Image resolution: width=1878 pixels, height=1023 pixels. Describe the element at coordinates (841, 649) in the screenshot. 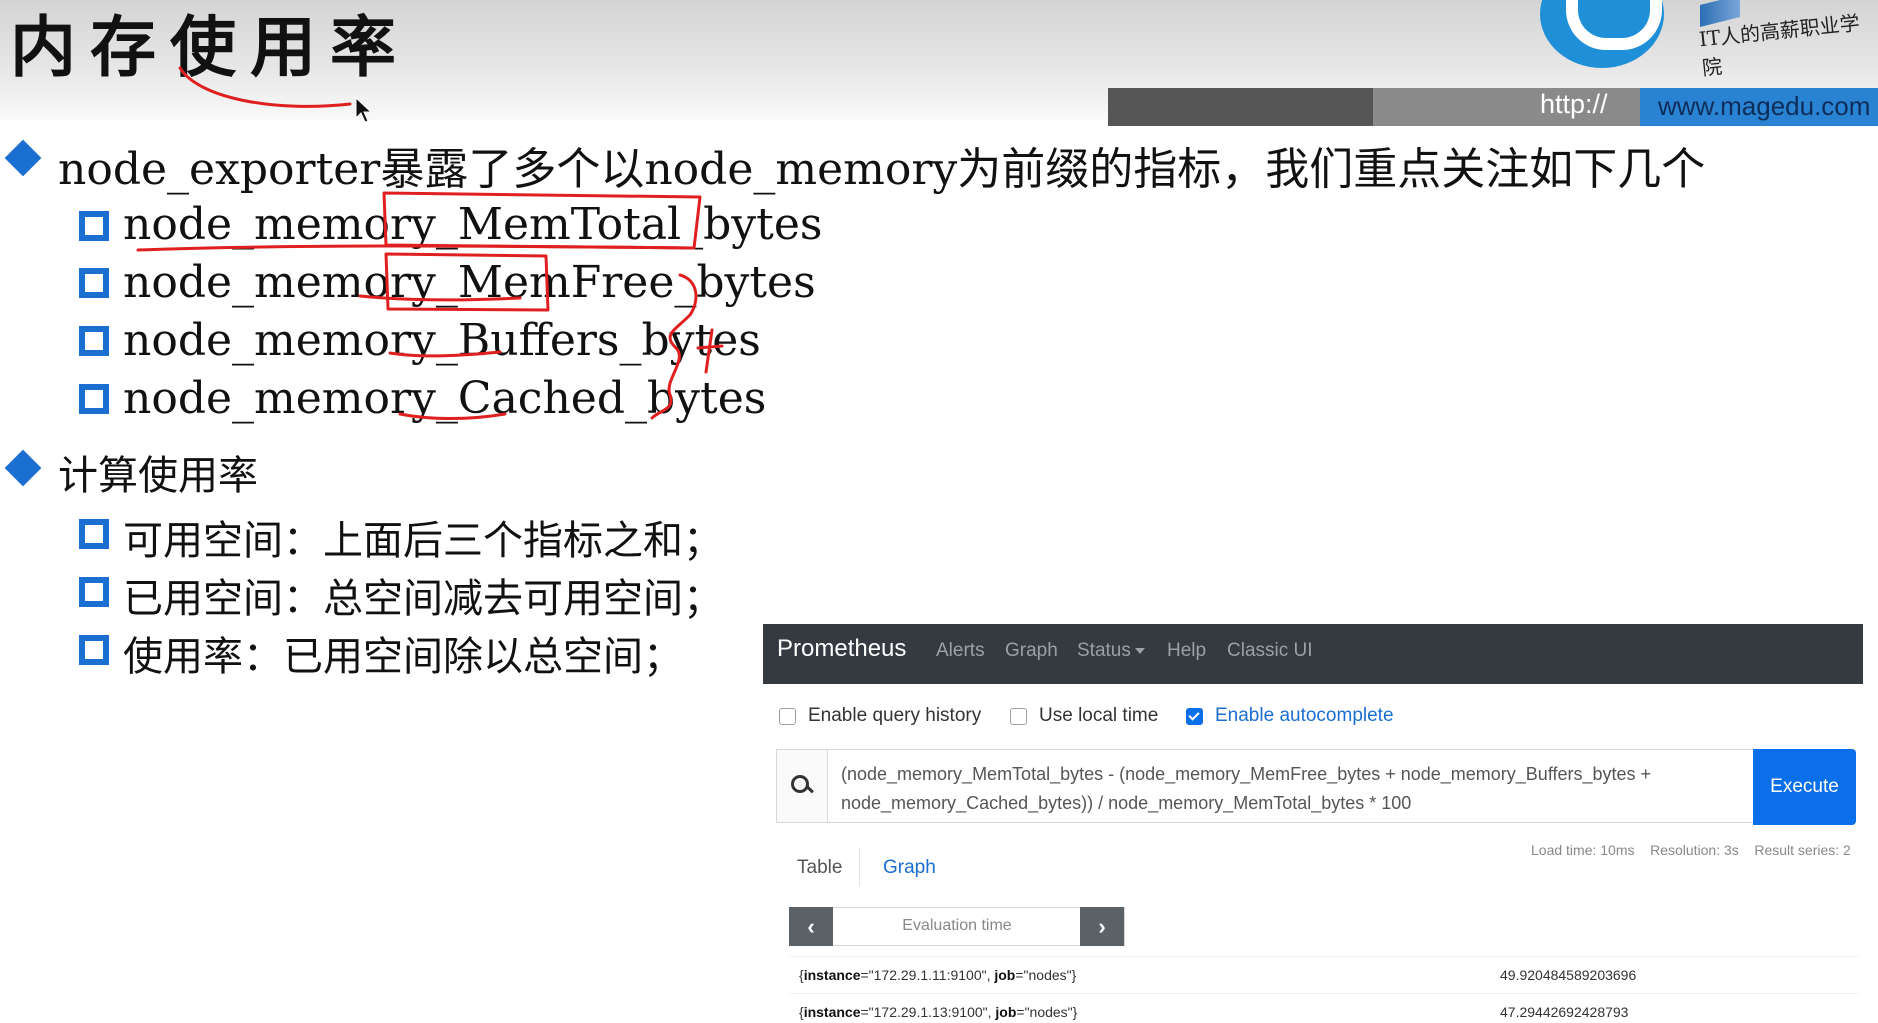

I see `prometheus-brand-link: Prometheus` at that location.